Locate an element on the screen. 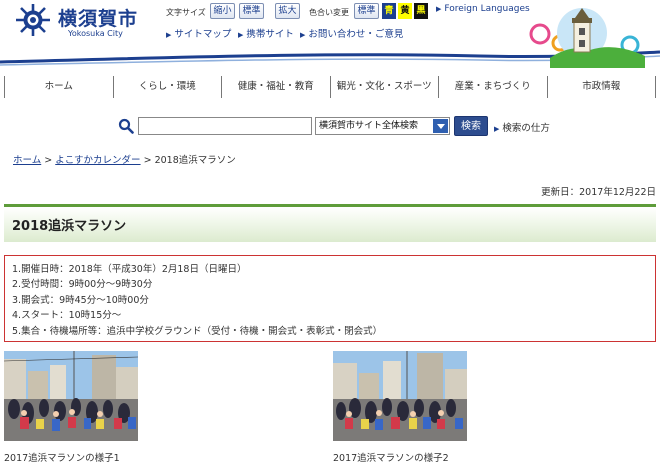 The height and width of the screenshot is (464, 660). nav-item-city-info: 市政情報 is located at coordinates (601, 87).